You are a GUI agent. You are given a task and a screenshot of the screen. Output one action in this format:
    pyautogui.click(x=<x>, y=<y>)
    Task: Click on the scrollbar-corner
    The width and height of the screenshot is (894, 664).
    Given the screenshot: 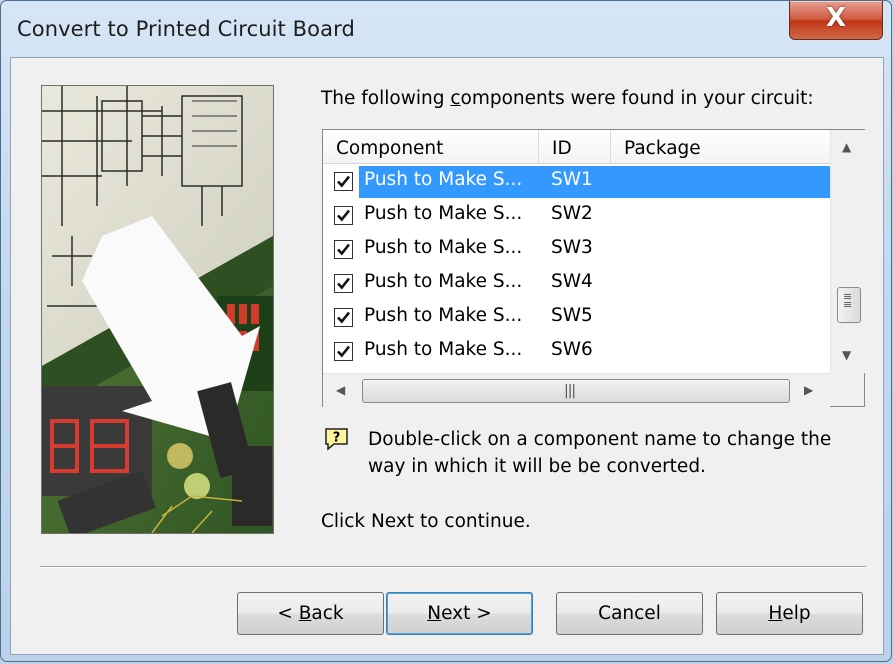 What is the action you would take?
    pyautogui.click(x=847, y=389)
    